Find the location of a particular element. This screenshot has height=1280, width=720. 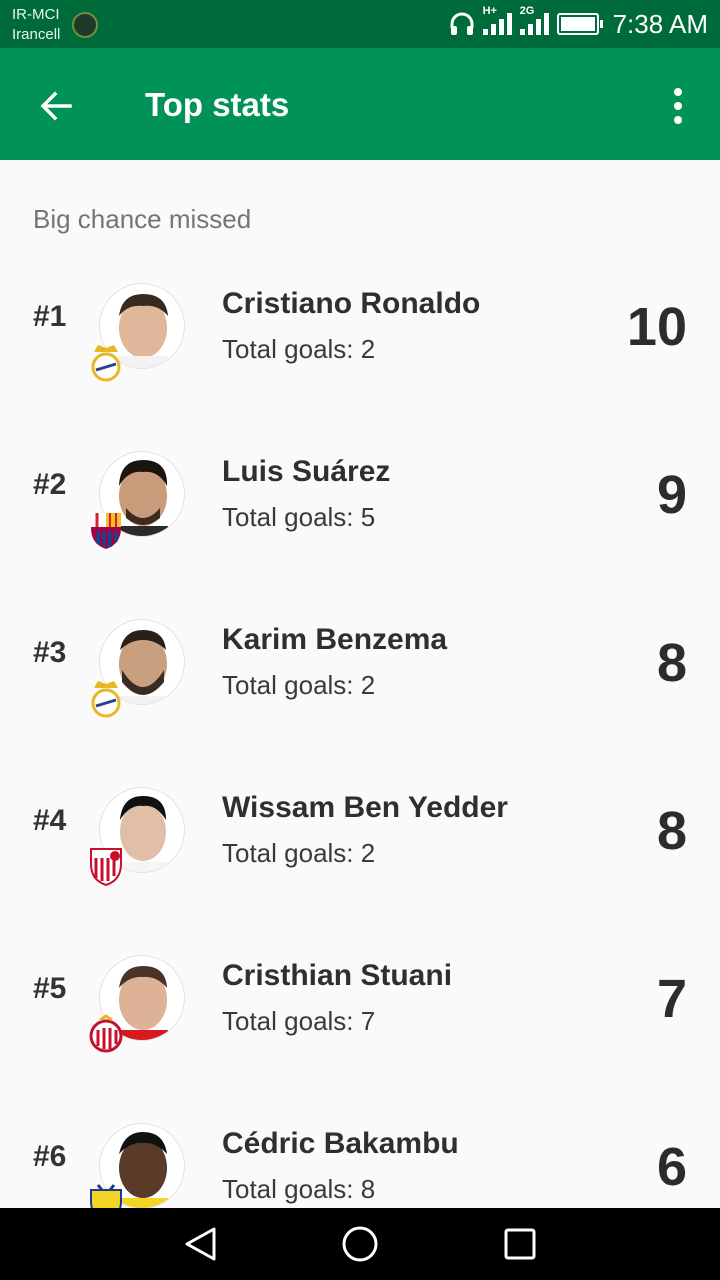

stat-value: 9 is located at coordinates (671, 495).